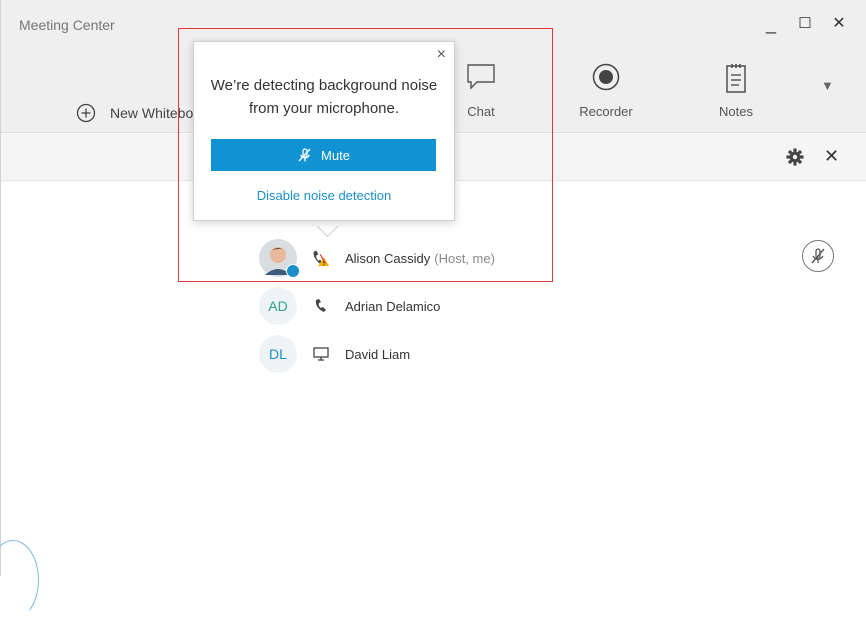  What do you see at coordinates (86, 113) in the screenshot?
I see `plus-circle-icon` at bounding box center [86, 113].